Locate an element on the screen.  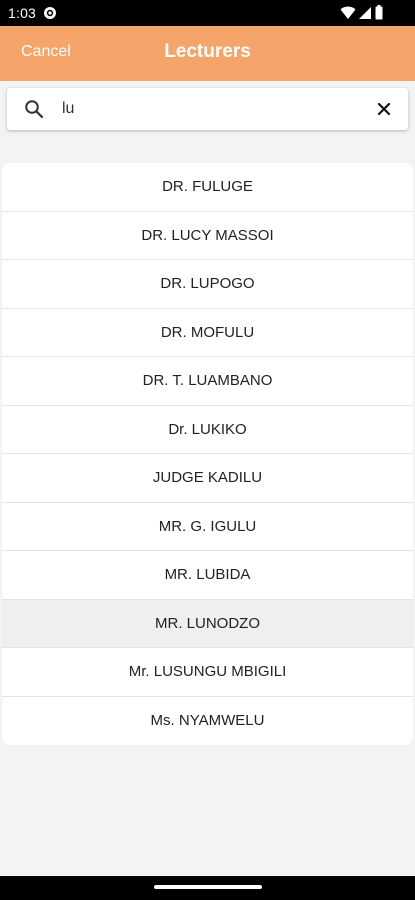
wifi-icon is located at coordinates (348, 12).